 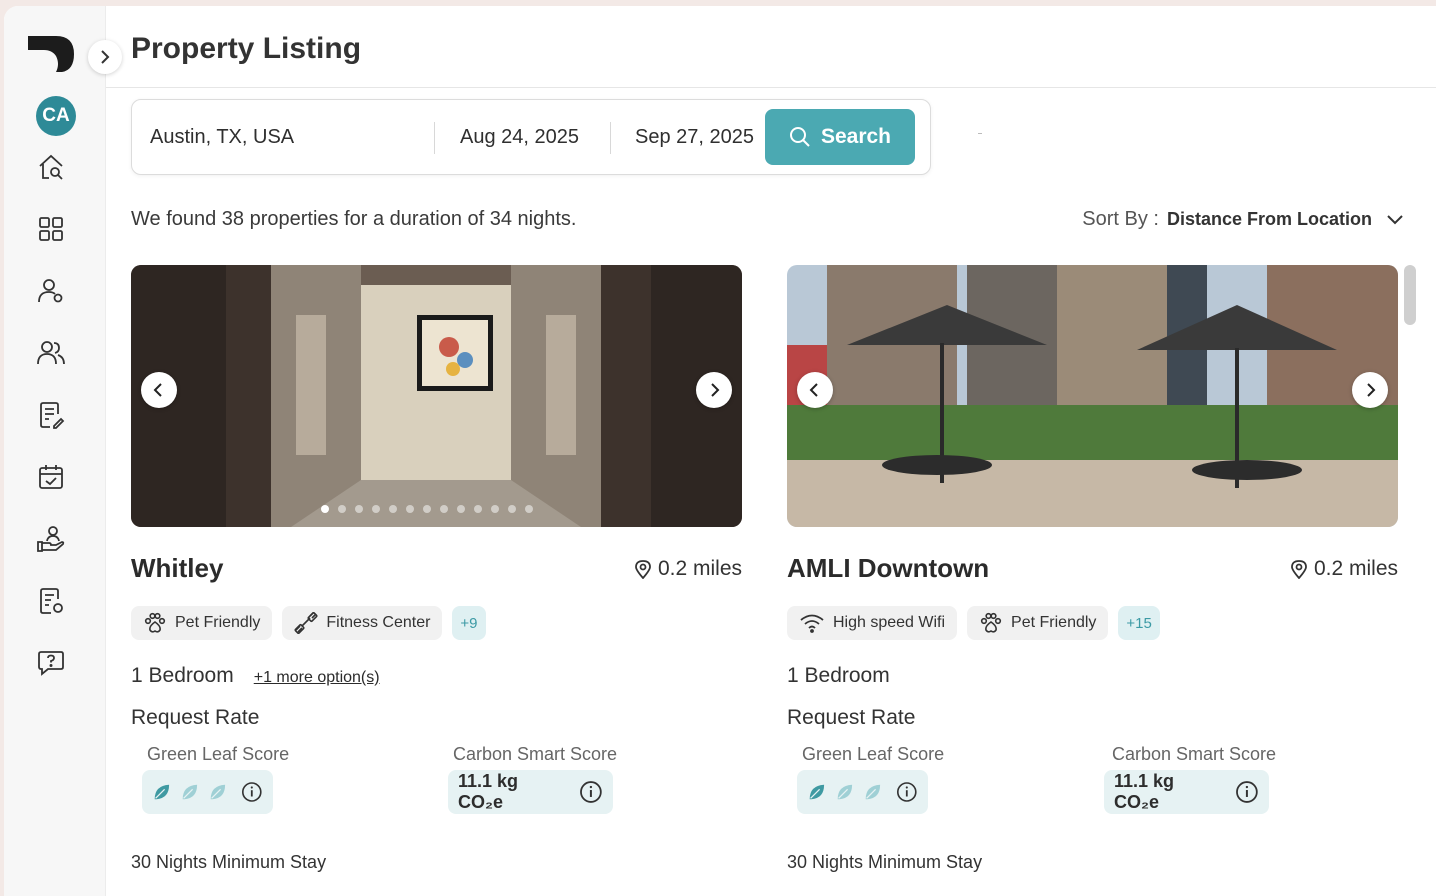 I want to click on property-distance: 0.2 miles, so click(x=688, y=569).